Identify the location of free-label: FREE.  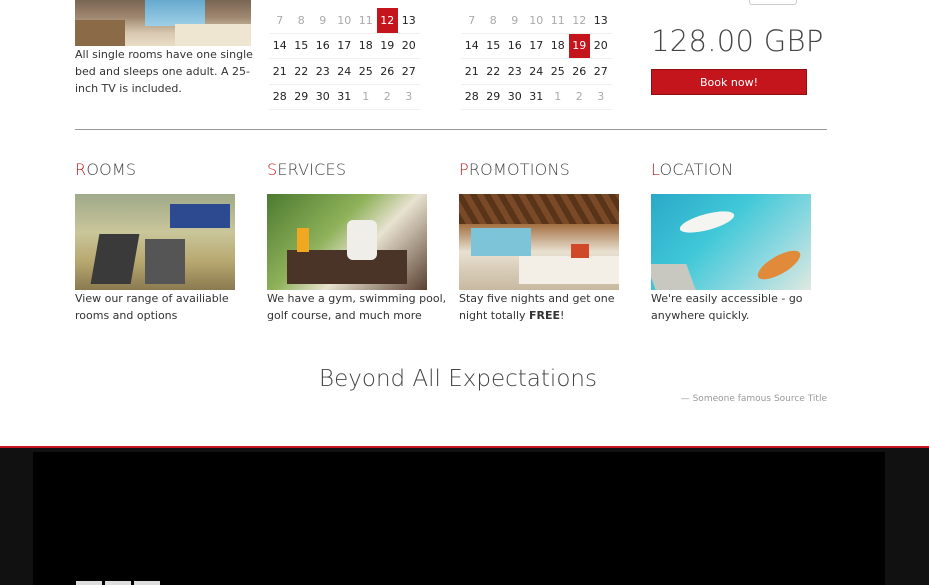
(545, 315).